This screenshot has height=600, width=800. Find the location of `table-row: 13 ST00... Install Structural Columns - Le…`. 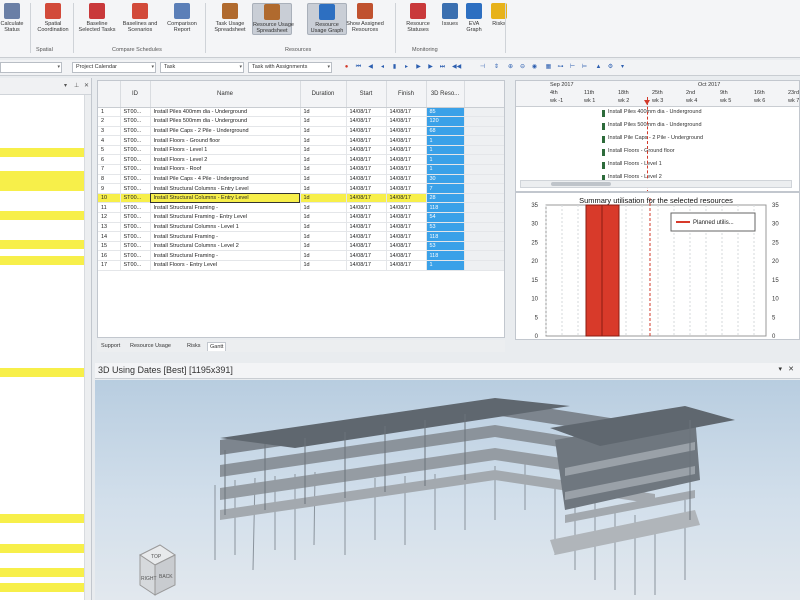

table-row: 13 ST00... Install Structural Columns - Le… is located at coordinates (301, 227).